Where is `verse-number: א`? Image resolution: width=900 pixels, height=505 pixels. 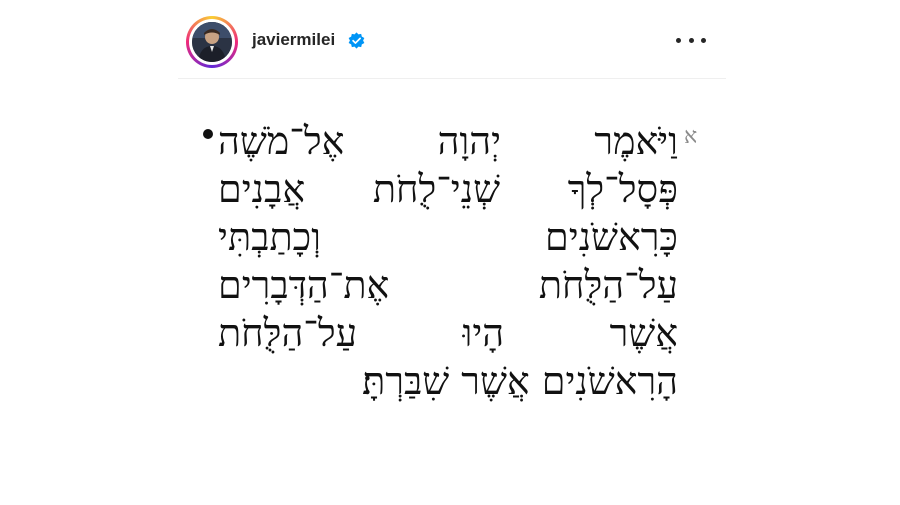
verse-number: א is located at coordinates (691, 136).